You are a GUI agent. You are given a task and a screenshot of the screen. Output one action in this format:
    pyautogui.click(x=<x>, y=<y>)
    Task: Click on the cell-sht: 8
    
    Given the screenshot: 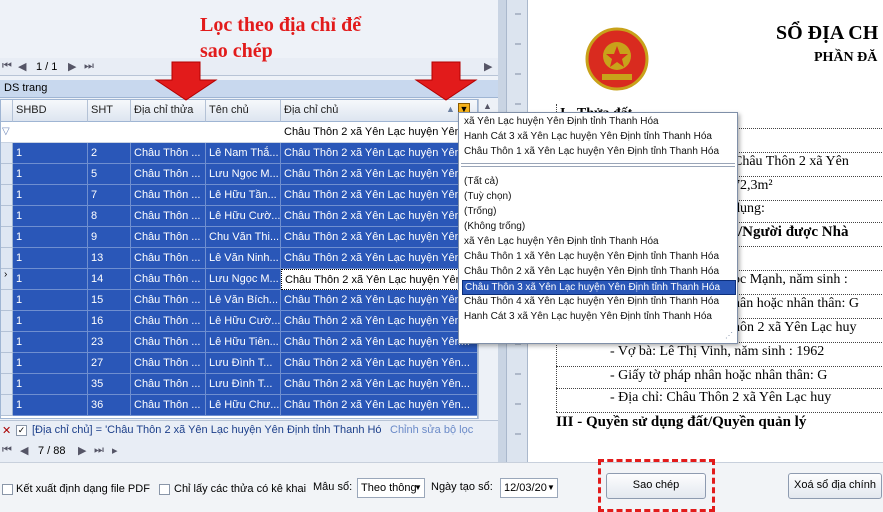 What is the action you would take?
    pyautogui.click(x=109, y=216)
    